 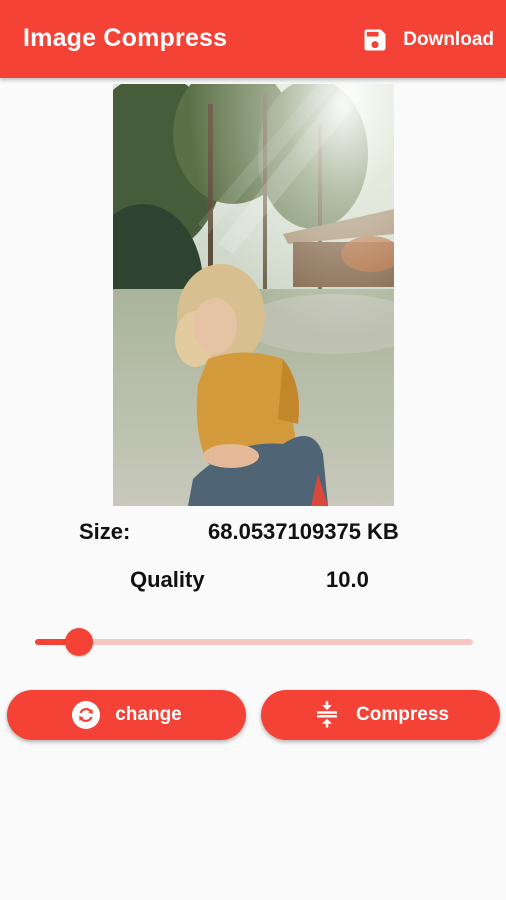 I want to click on slider-thumb, so click(x=79, y=642).